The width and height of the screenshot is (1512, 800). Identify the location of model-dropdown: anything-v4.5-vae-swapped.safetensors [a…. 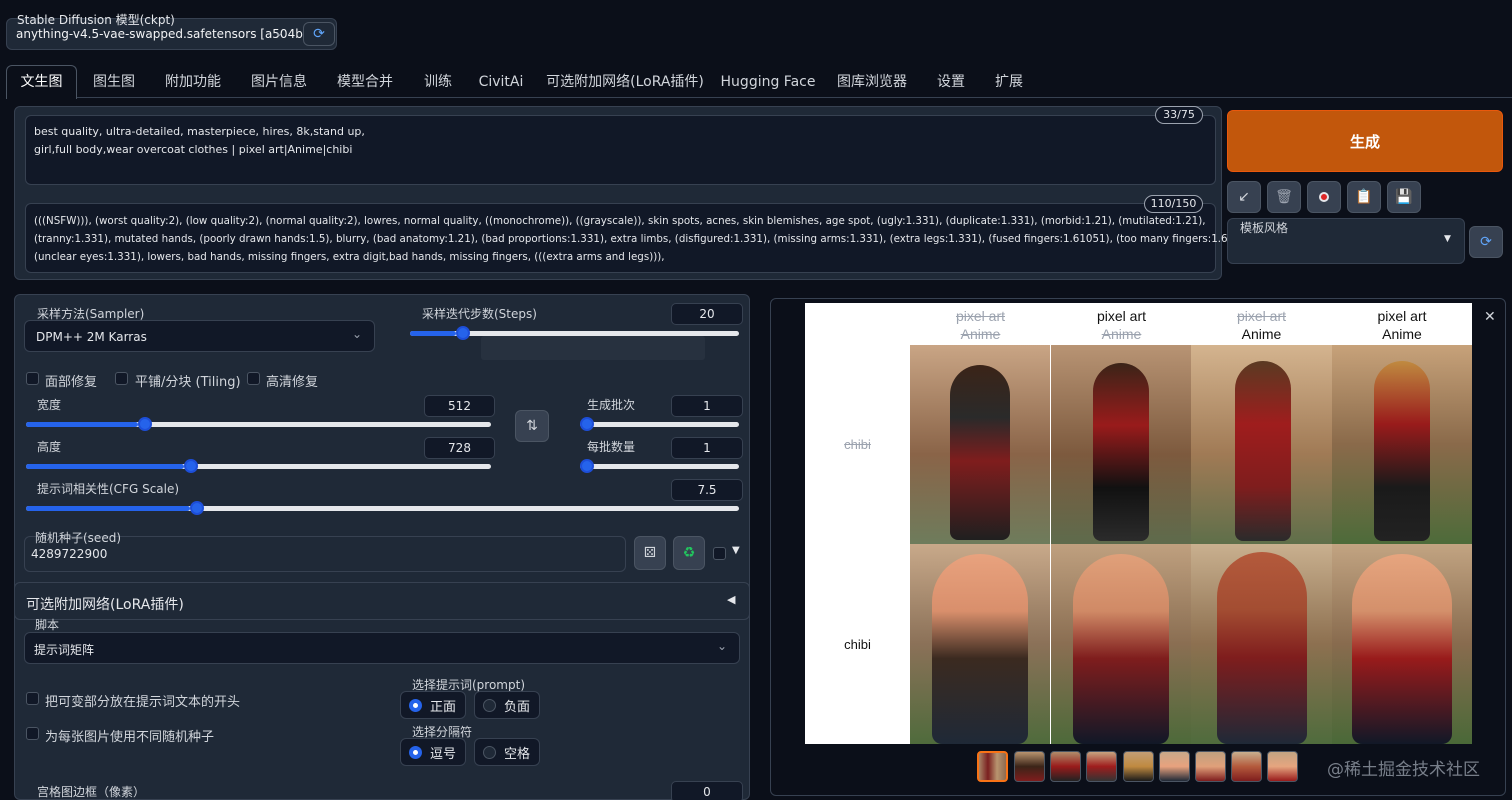
(159, 34).